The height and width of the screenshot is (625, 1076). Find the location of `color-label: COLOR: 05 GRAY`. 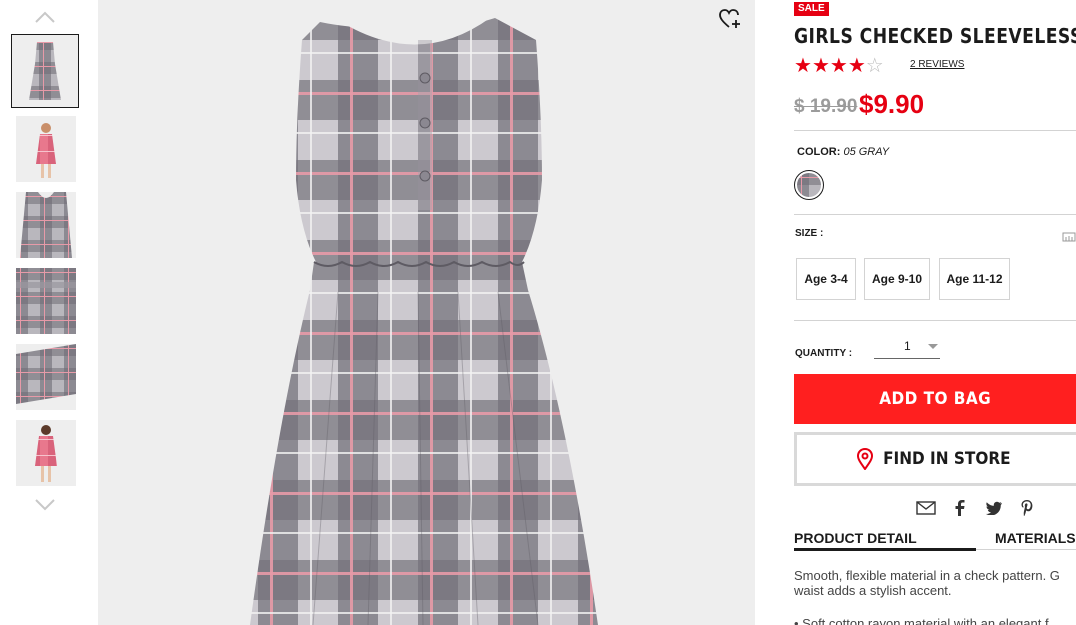

color-label: COLOR: 05 GRAY is located at coordinates (843, 152).